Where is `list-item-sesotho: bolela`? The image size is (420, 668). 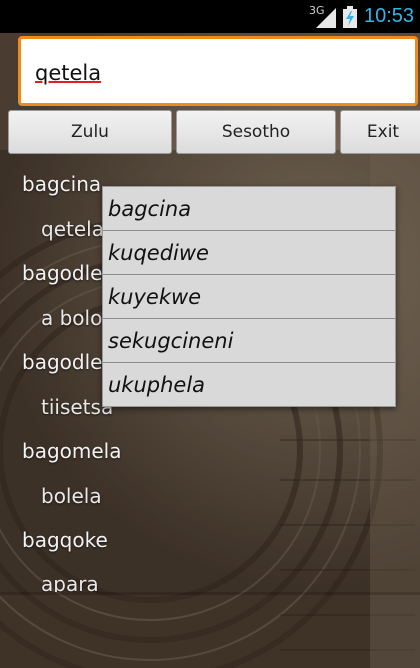
list-item-sesotho: bolela is located at coordinates (71, 496).